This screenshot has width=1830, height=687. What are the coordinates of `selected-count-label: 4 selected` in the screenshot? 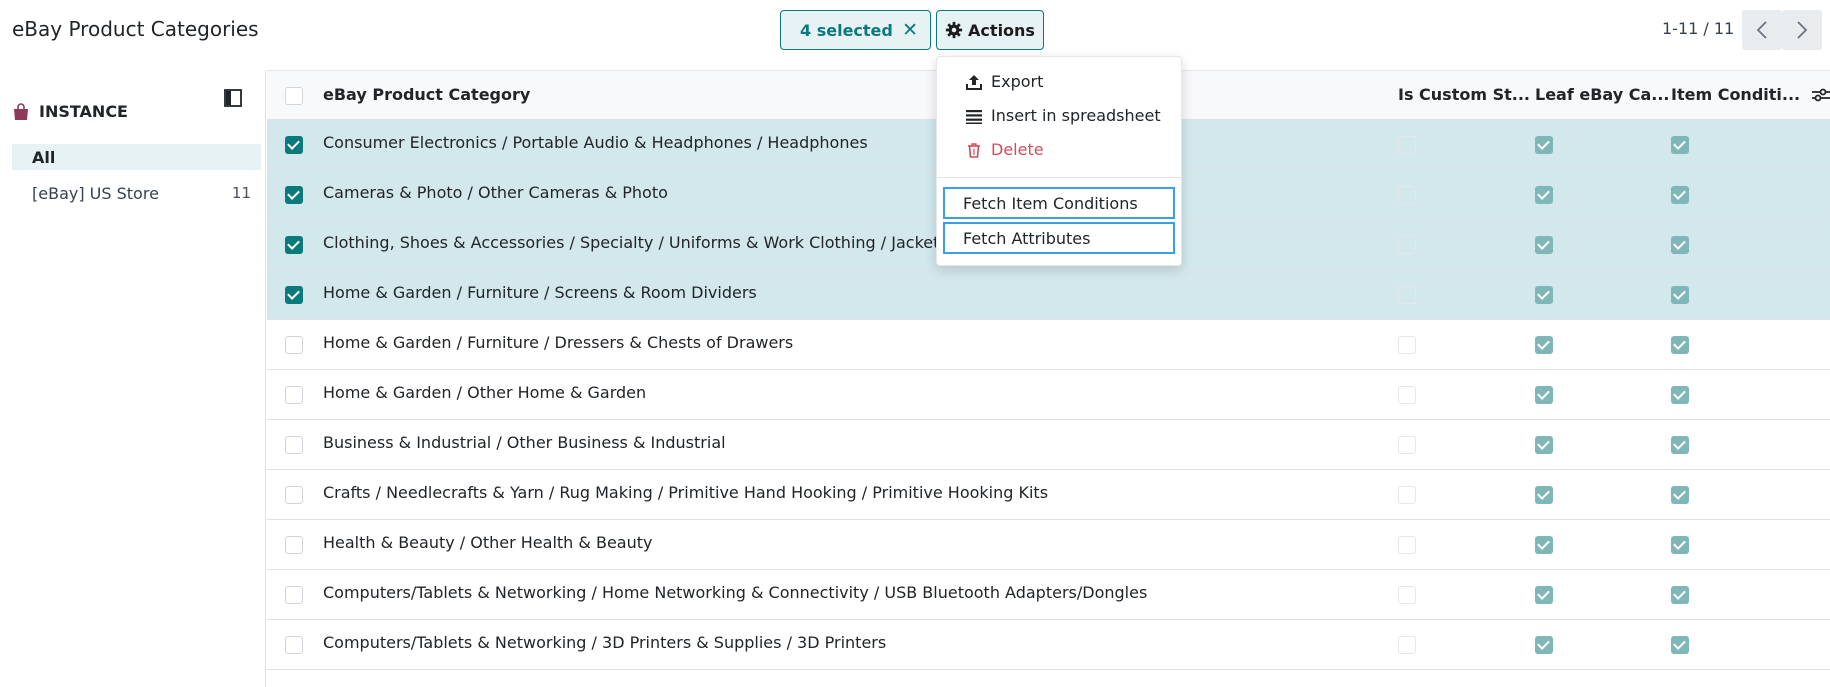 It's located at (846, 30).